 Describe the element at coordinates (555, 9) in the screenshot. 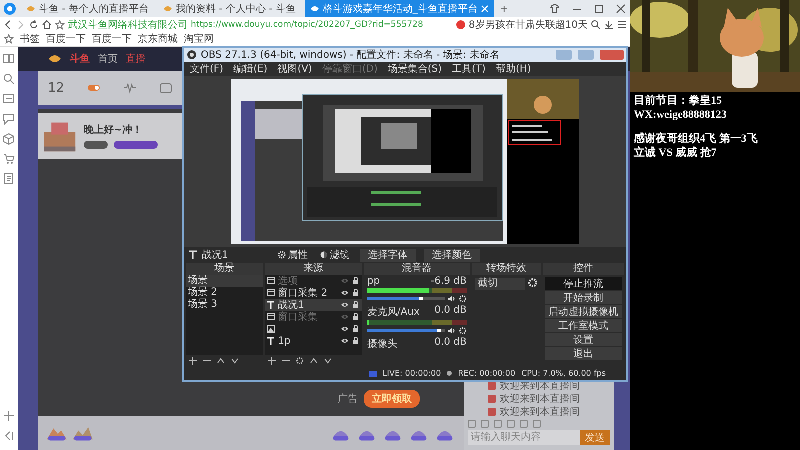

I see `shirt-icon` at that location.